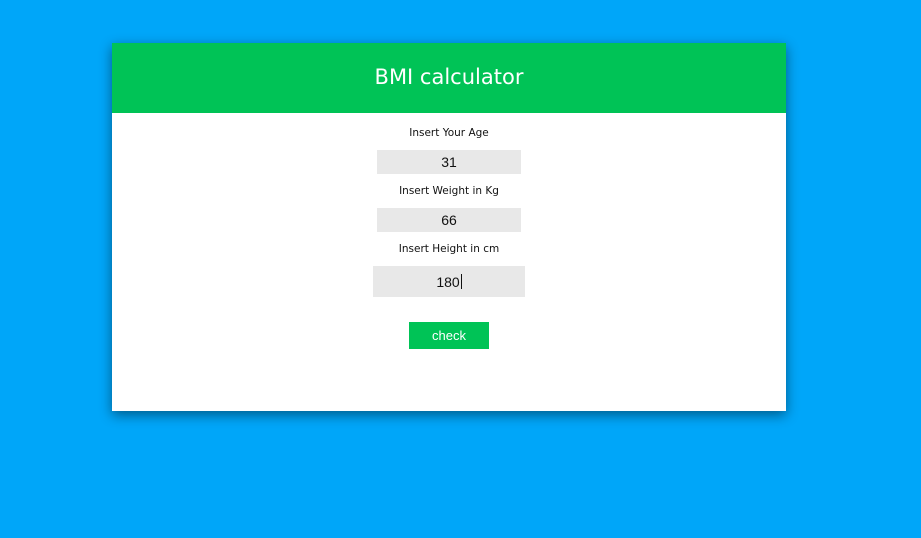  Describe the element at coordinates (449, 133) in the screenshot. I see `age-label: Insert Your Age` at that location.